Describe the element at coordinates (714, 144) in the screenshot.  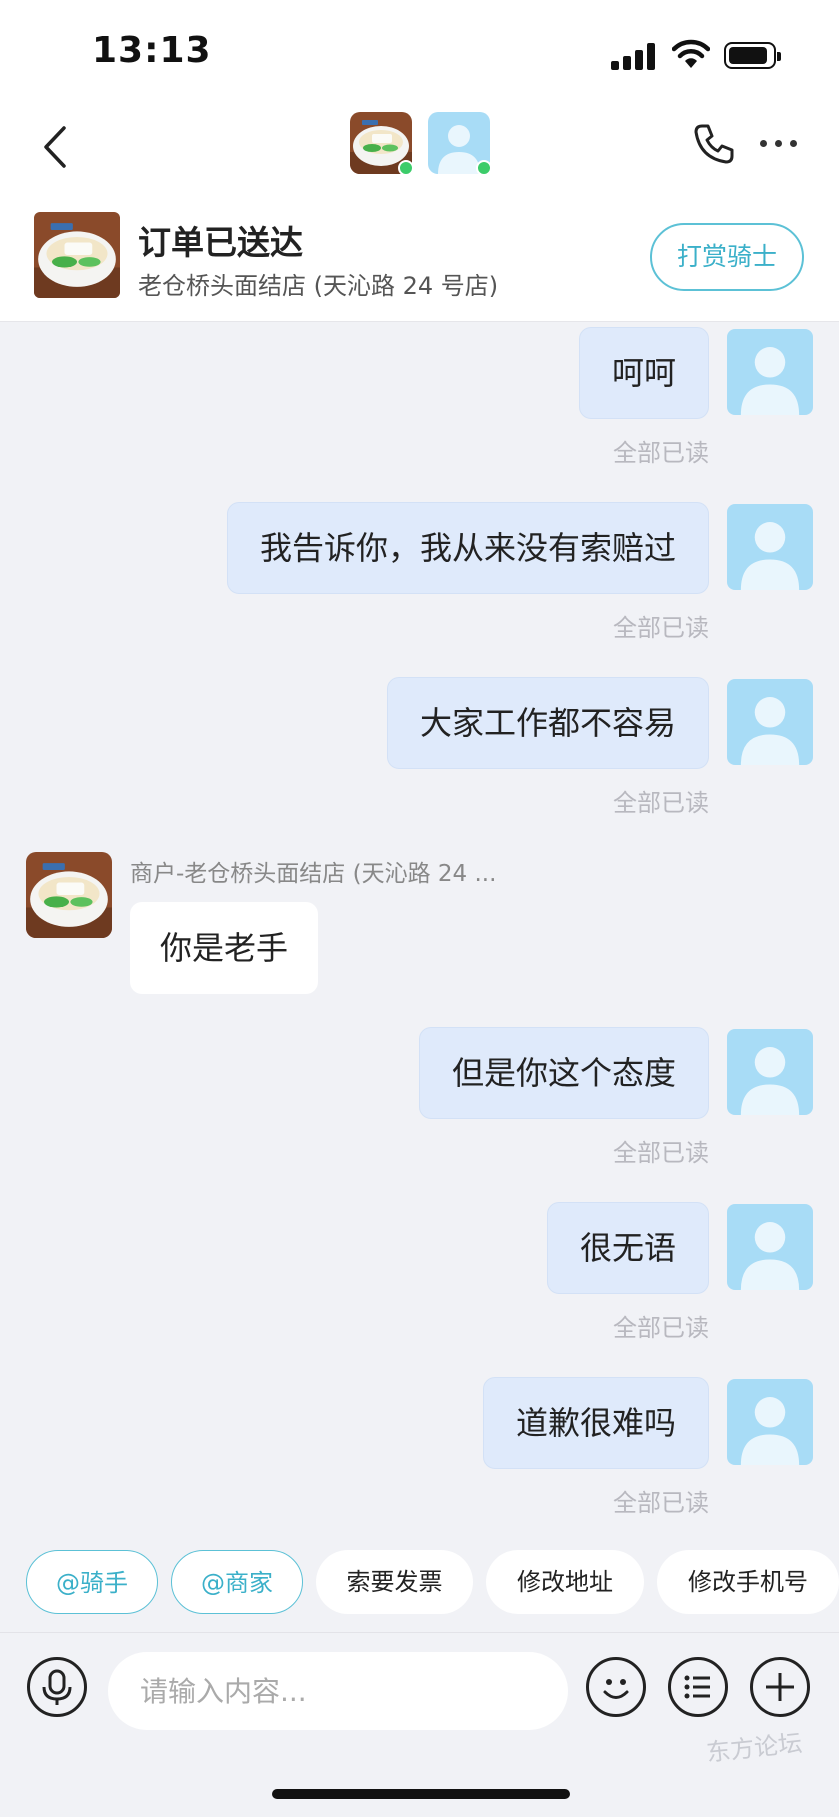
I see `phone-icon` at that location.